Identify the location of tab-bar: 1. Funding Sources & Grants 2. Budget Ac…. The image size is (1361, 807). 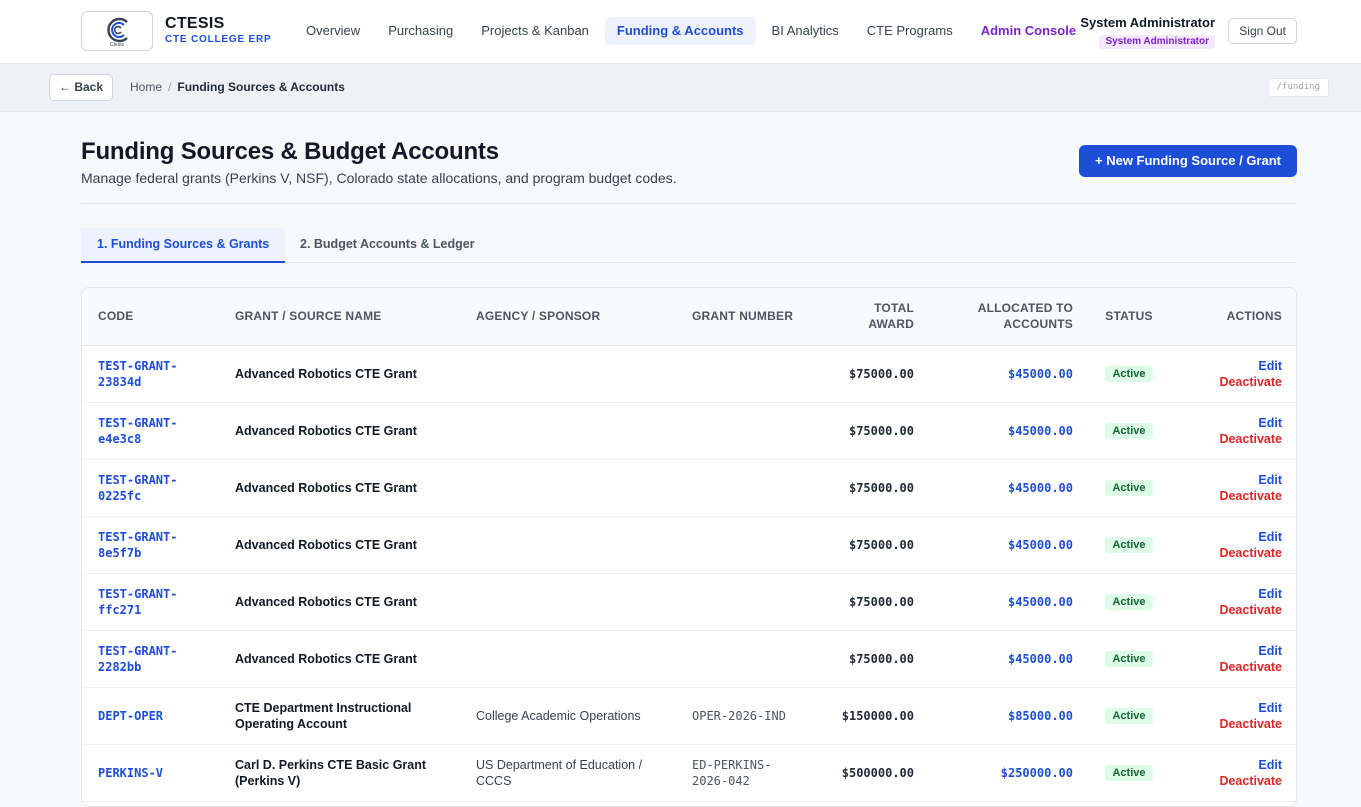
(689, 245).